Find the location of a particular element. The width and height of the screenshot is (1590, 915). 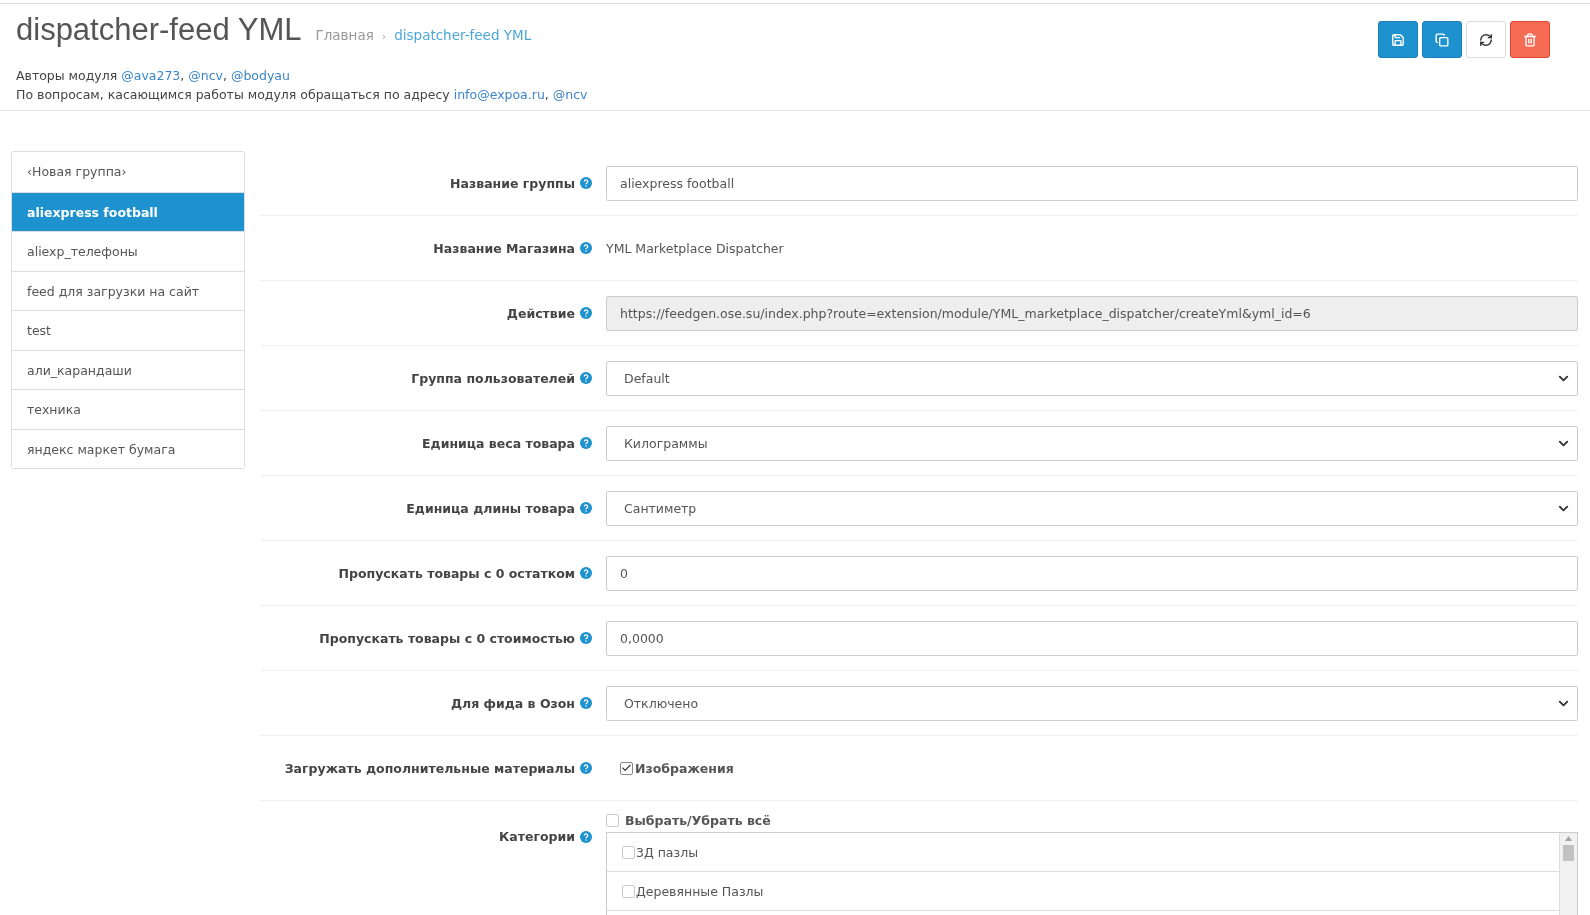

select-field: Default is located at coordinates (1092, 378).